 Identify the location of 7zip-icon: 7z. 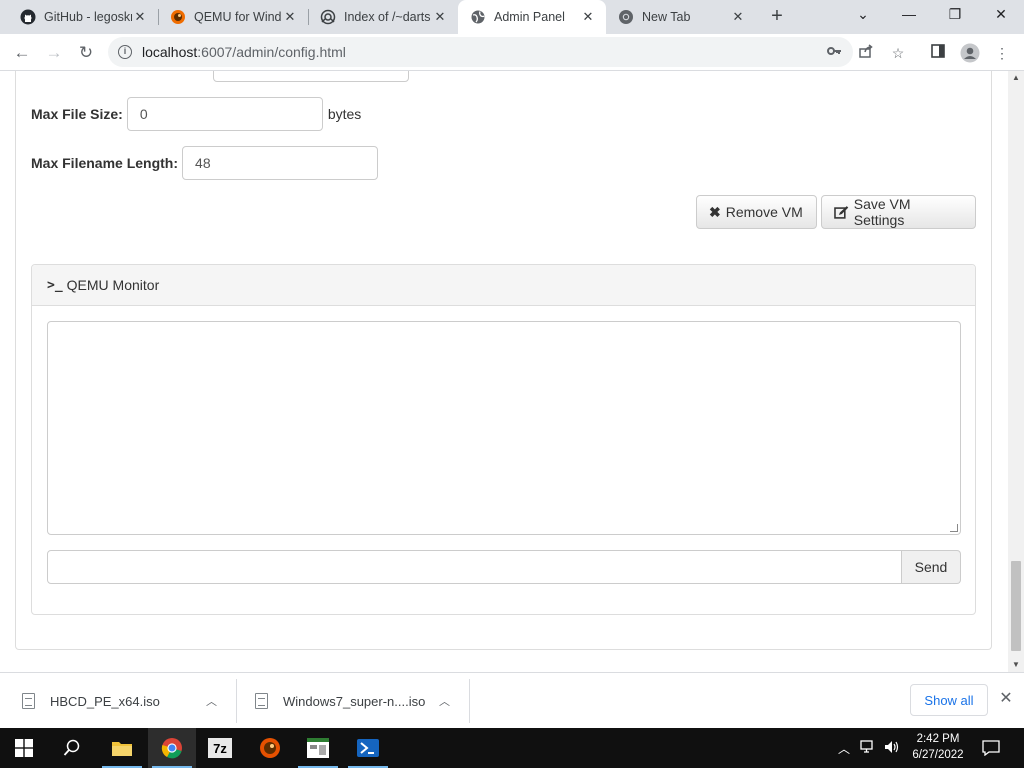
(220, 748).